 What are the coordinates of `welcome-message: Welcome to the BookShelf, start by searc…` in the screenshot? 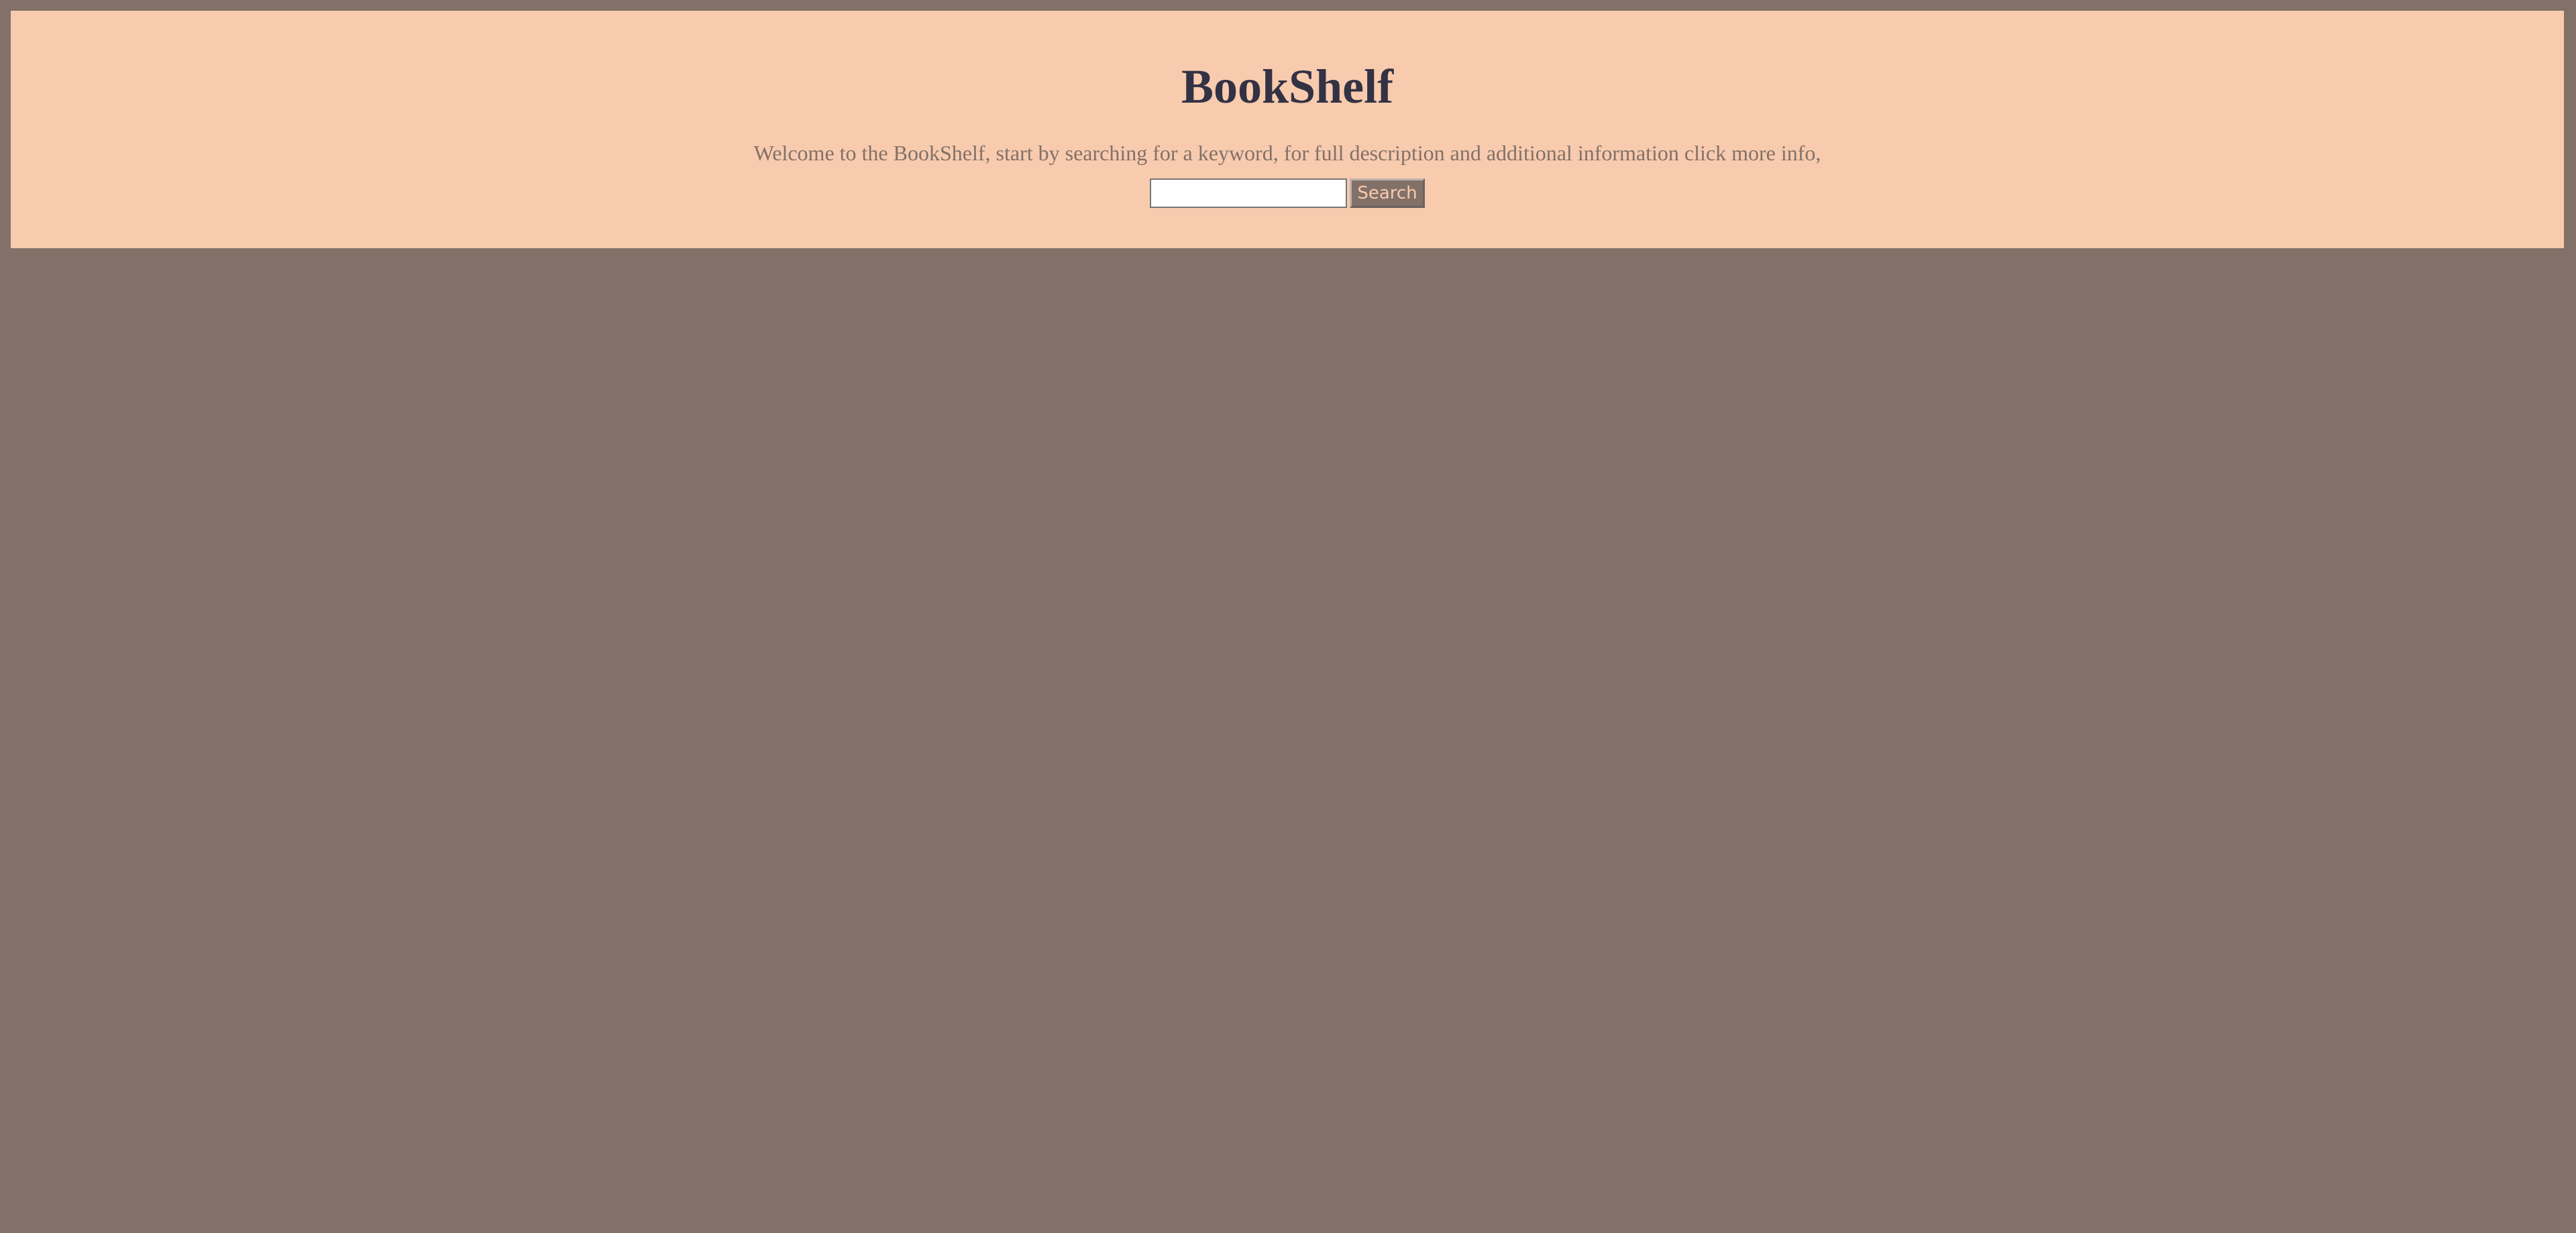 It's located at (1287, 153).